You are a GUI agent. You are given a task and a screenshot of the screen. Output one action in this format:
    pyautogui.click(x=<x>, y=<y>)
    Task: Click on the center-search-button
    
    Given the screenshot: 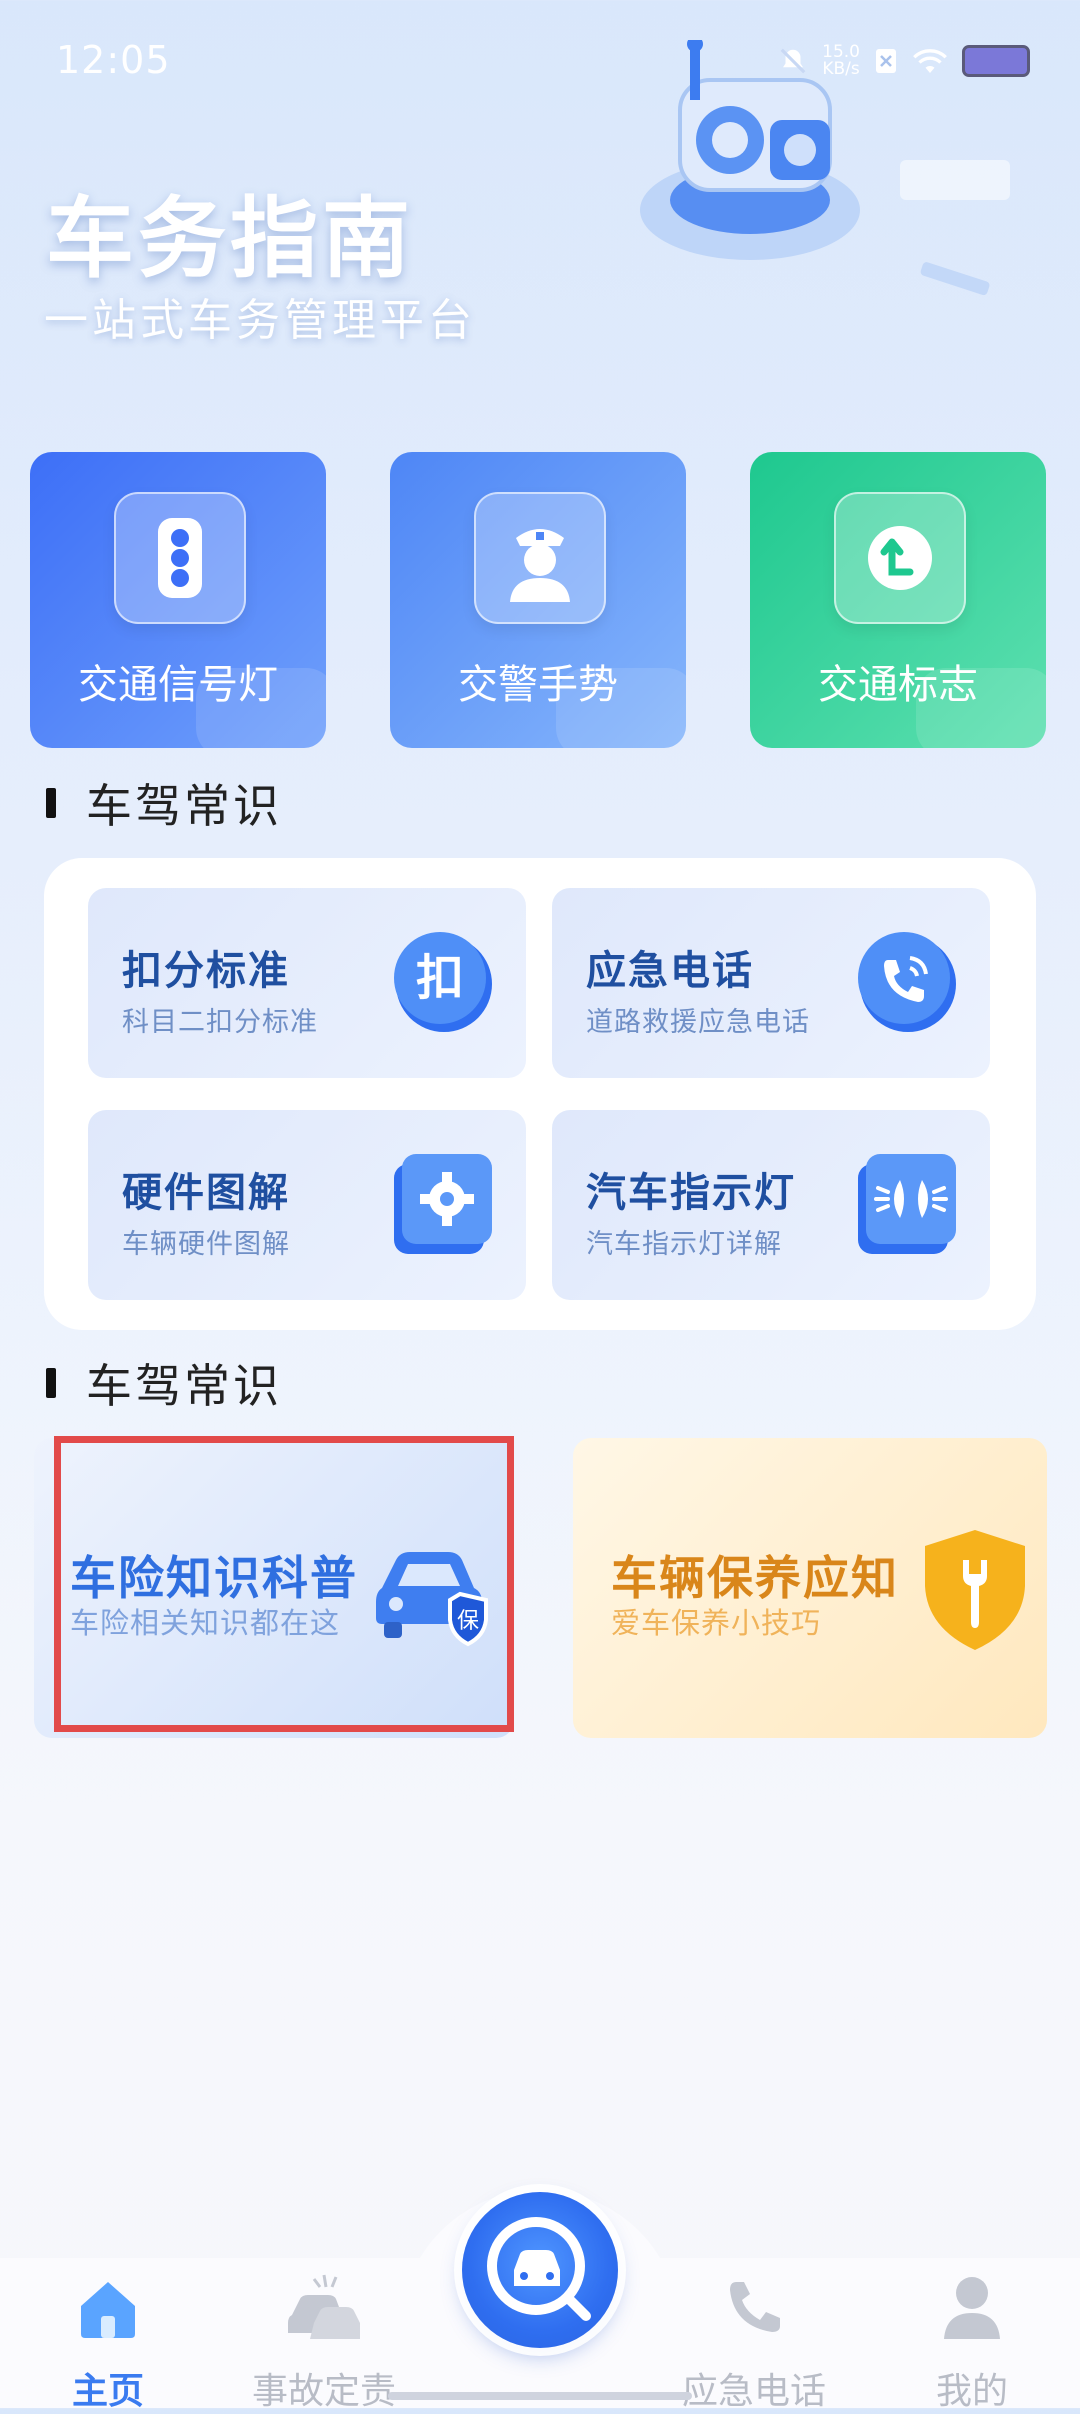 What is the action you would take?
    pyautogui.click(x=540, y=2270)
    